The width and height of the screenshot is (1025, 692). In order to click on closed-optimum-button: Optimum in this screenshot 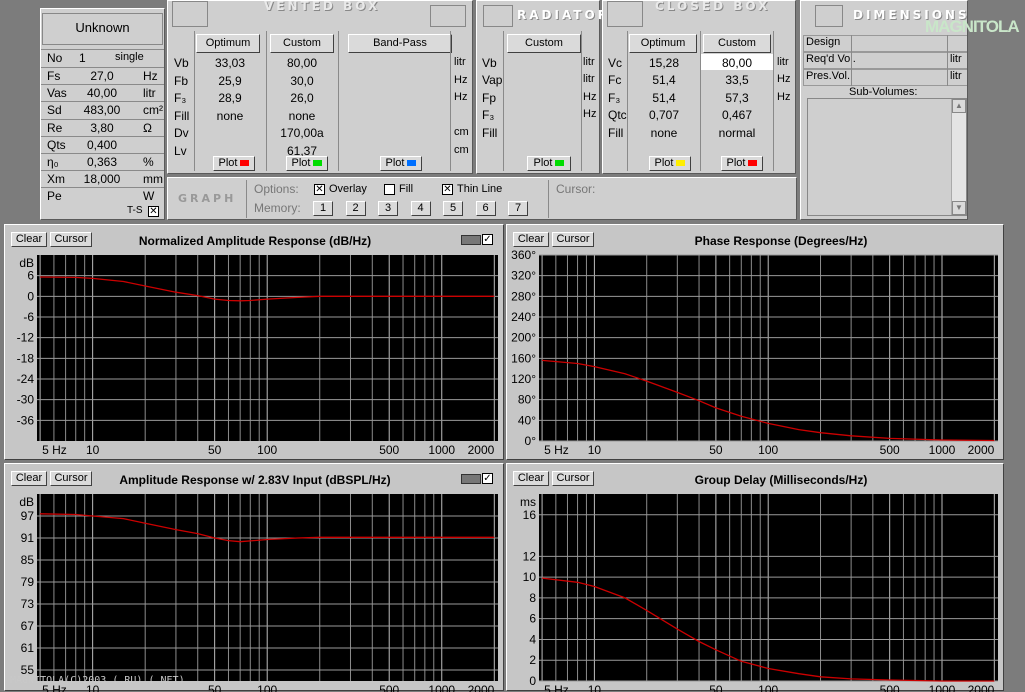, I will do `click(663, 43)`.